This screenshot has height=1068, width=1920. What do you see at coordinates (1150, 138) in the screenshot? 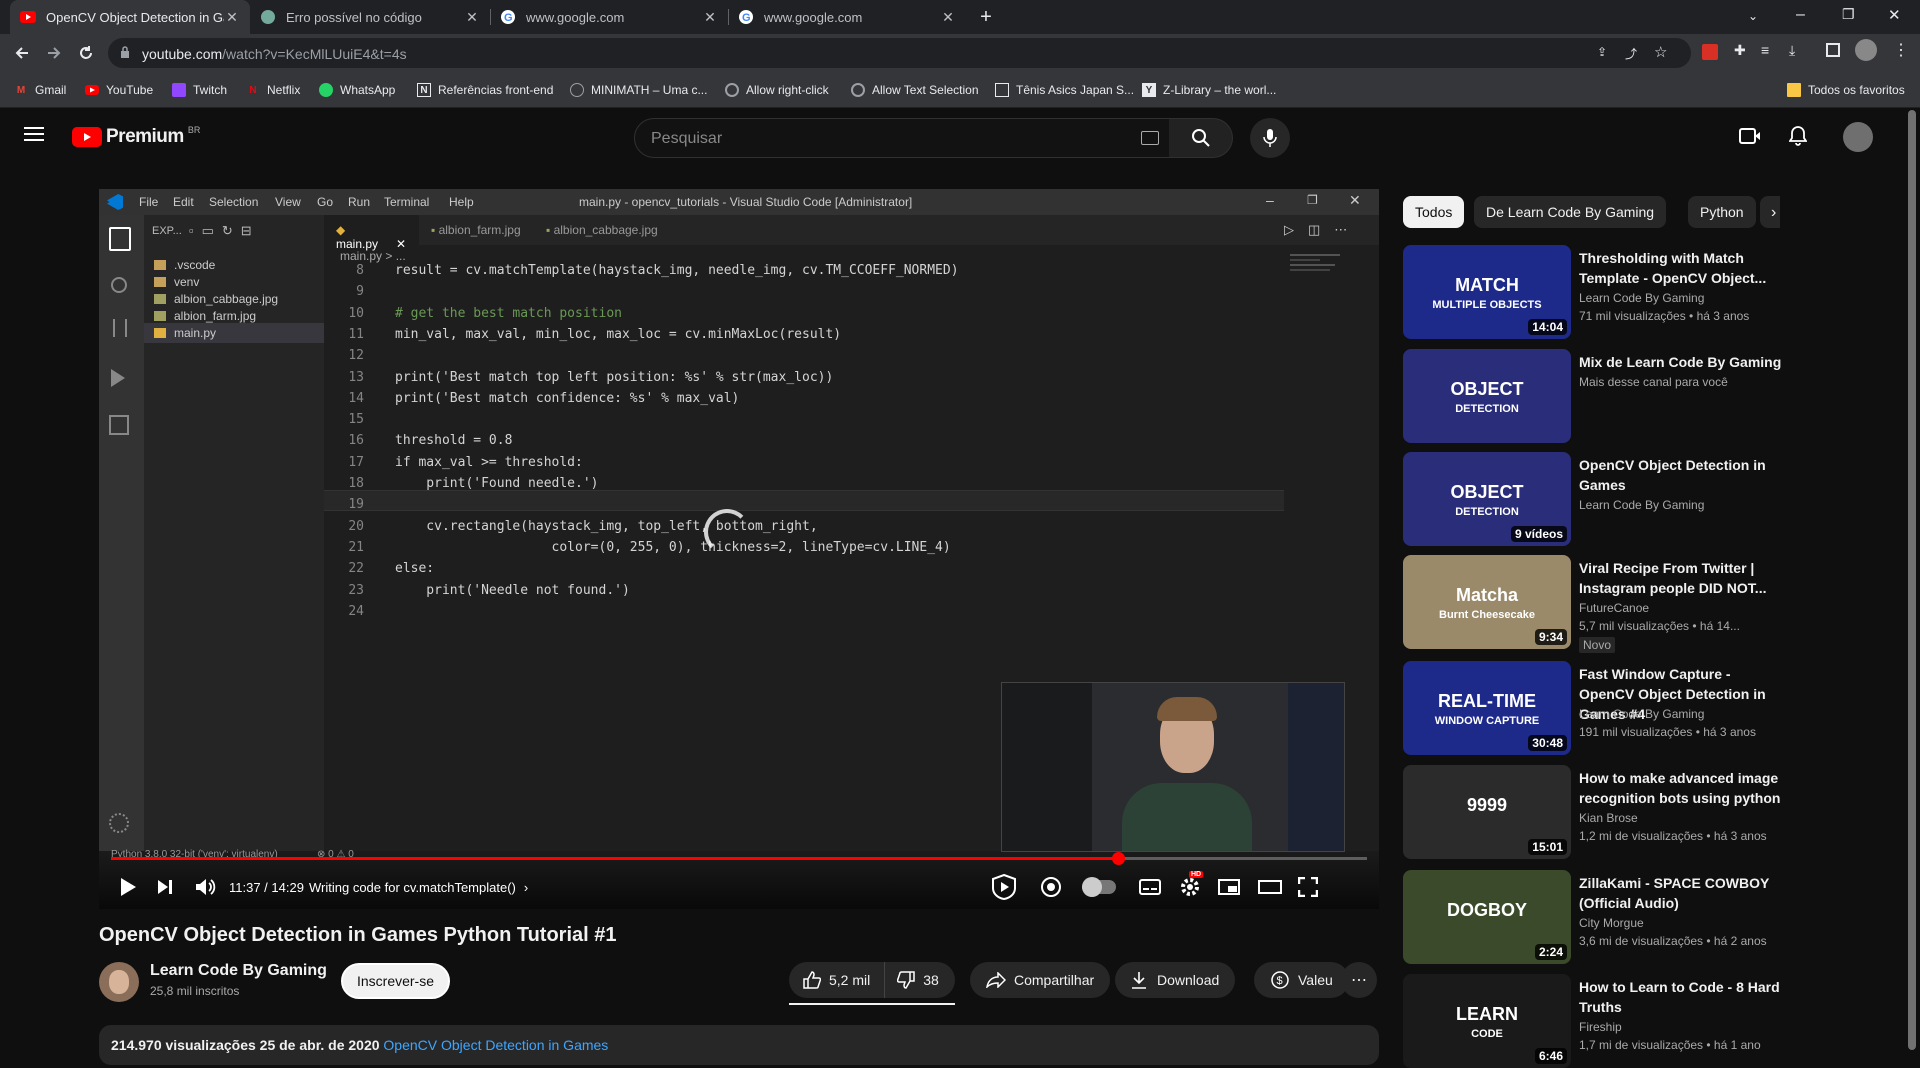
I see `keyboard-icon` at bounding box center [1150, 138].